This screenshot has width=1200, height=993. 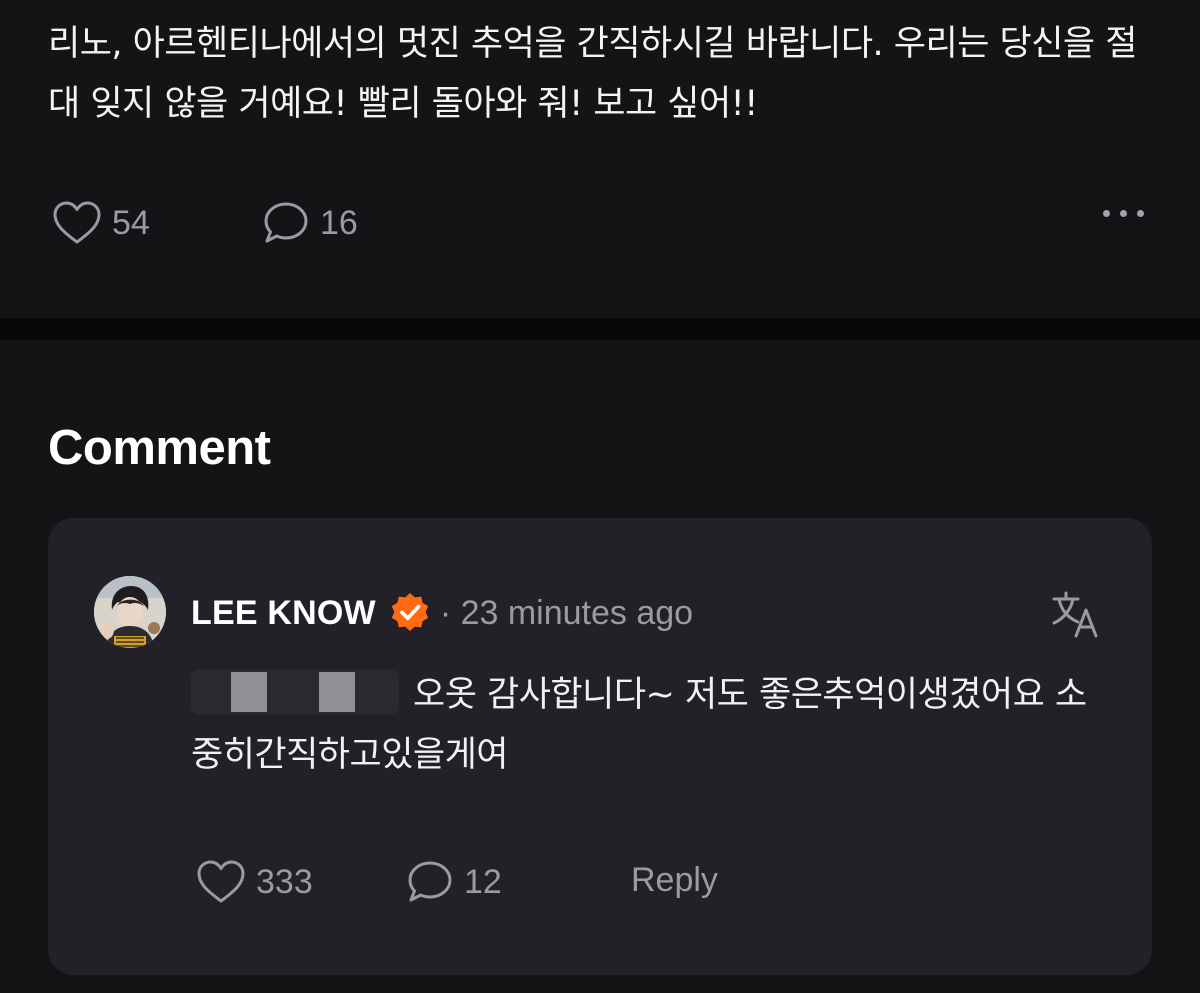 I want to click on verified-badge-icon, so click(x=410, y=612).